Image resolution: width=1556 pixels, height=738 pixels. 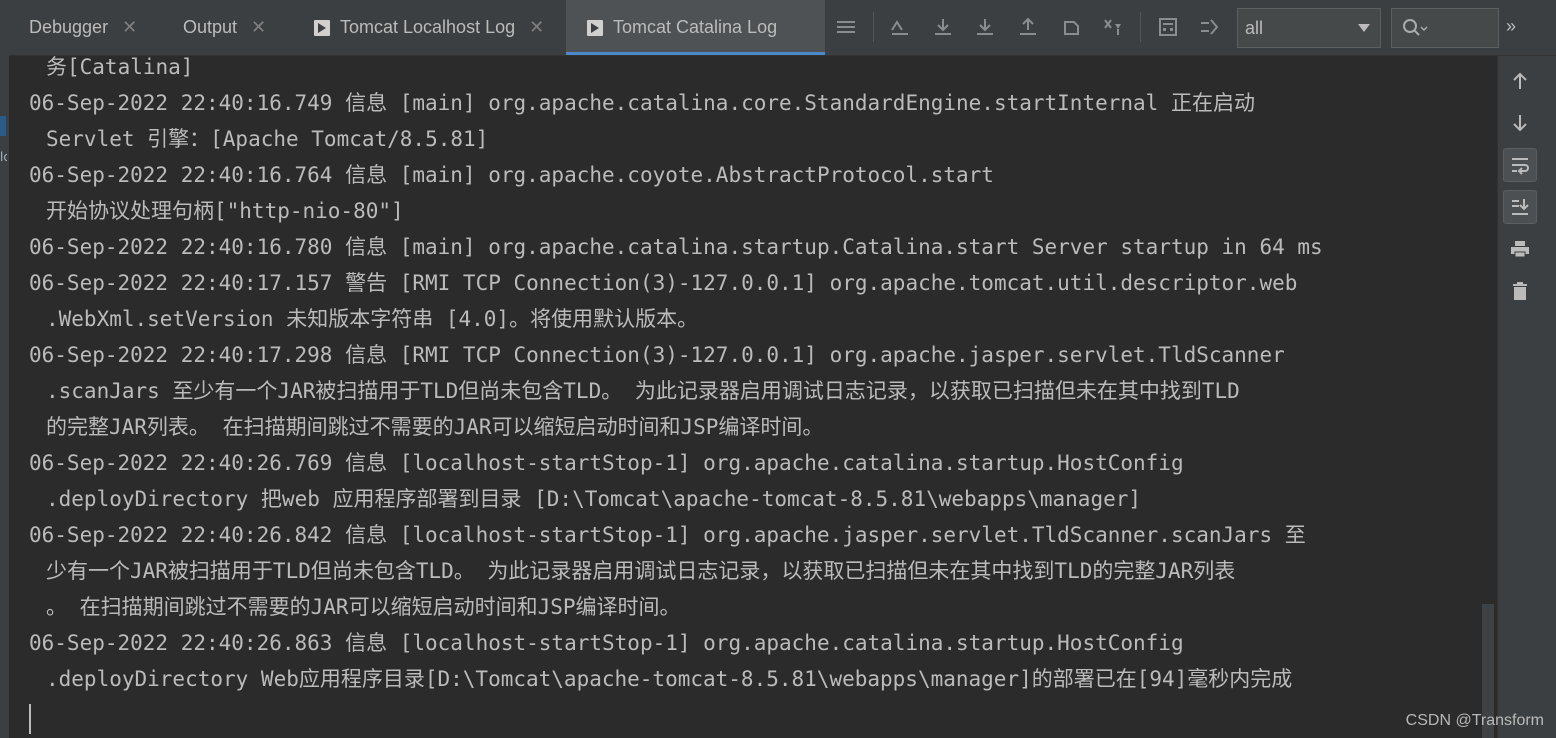 I want to click on search-input, so click(x=1445, y=28).